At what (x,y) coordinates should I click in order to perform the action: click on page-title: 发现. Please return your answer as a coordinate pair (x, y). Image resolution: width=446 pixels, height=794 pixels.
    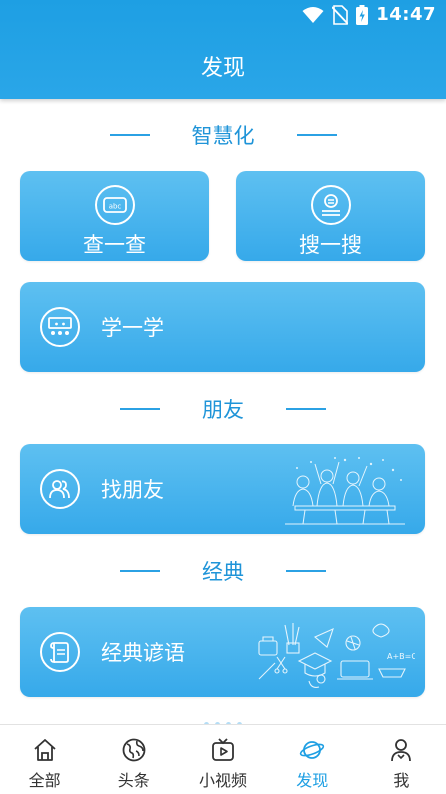
    Looking at the image, I should click on (222, 68).